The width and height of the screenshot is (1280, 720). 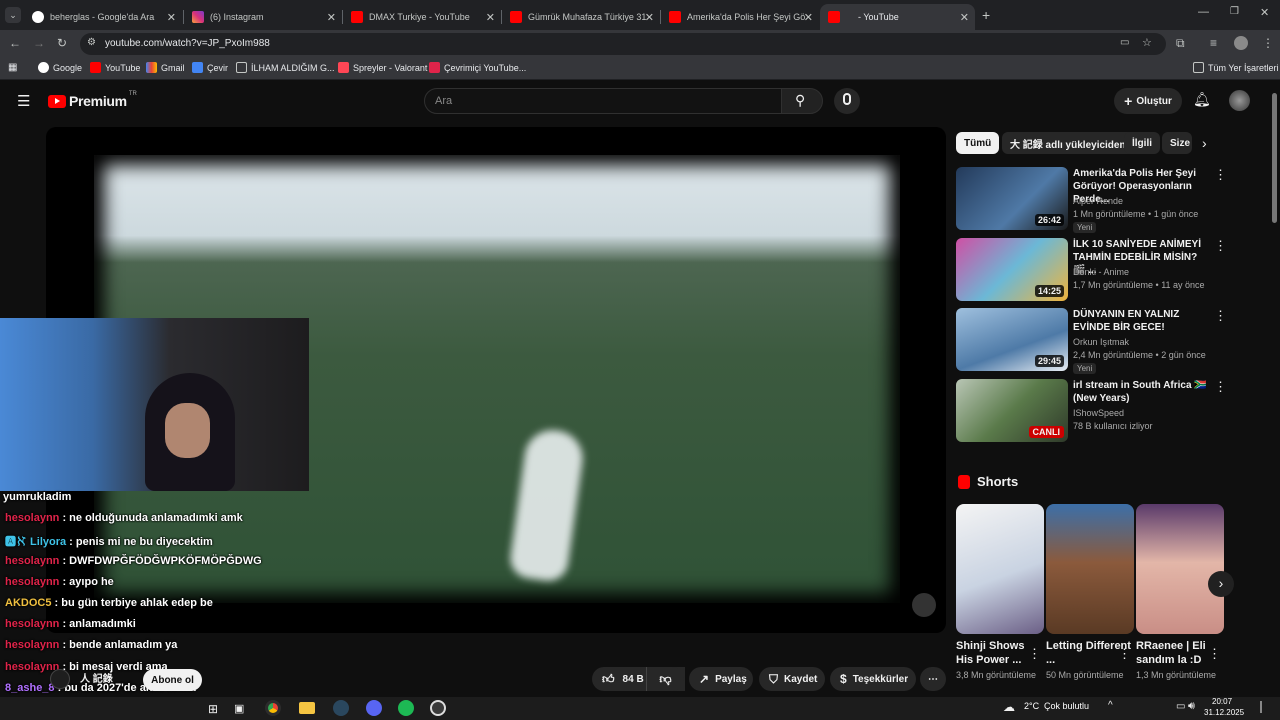 What do you see at coordinates (1049, 361) in the screenshot?
I see `duration-badge: 29:45` at bounding box center [1049, 361].